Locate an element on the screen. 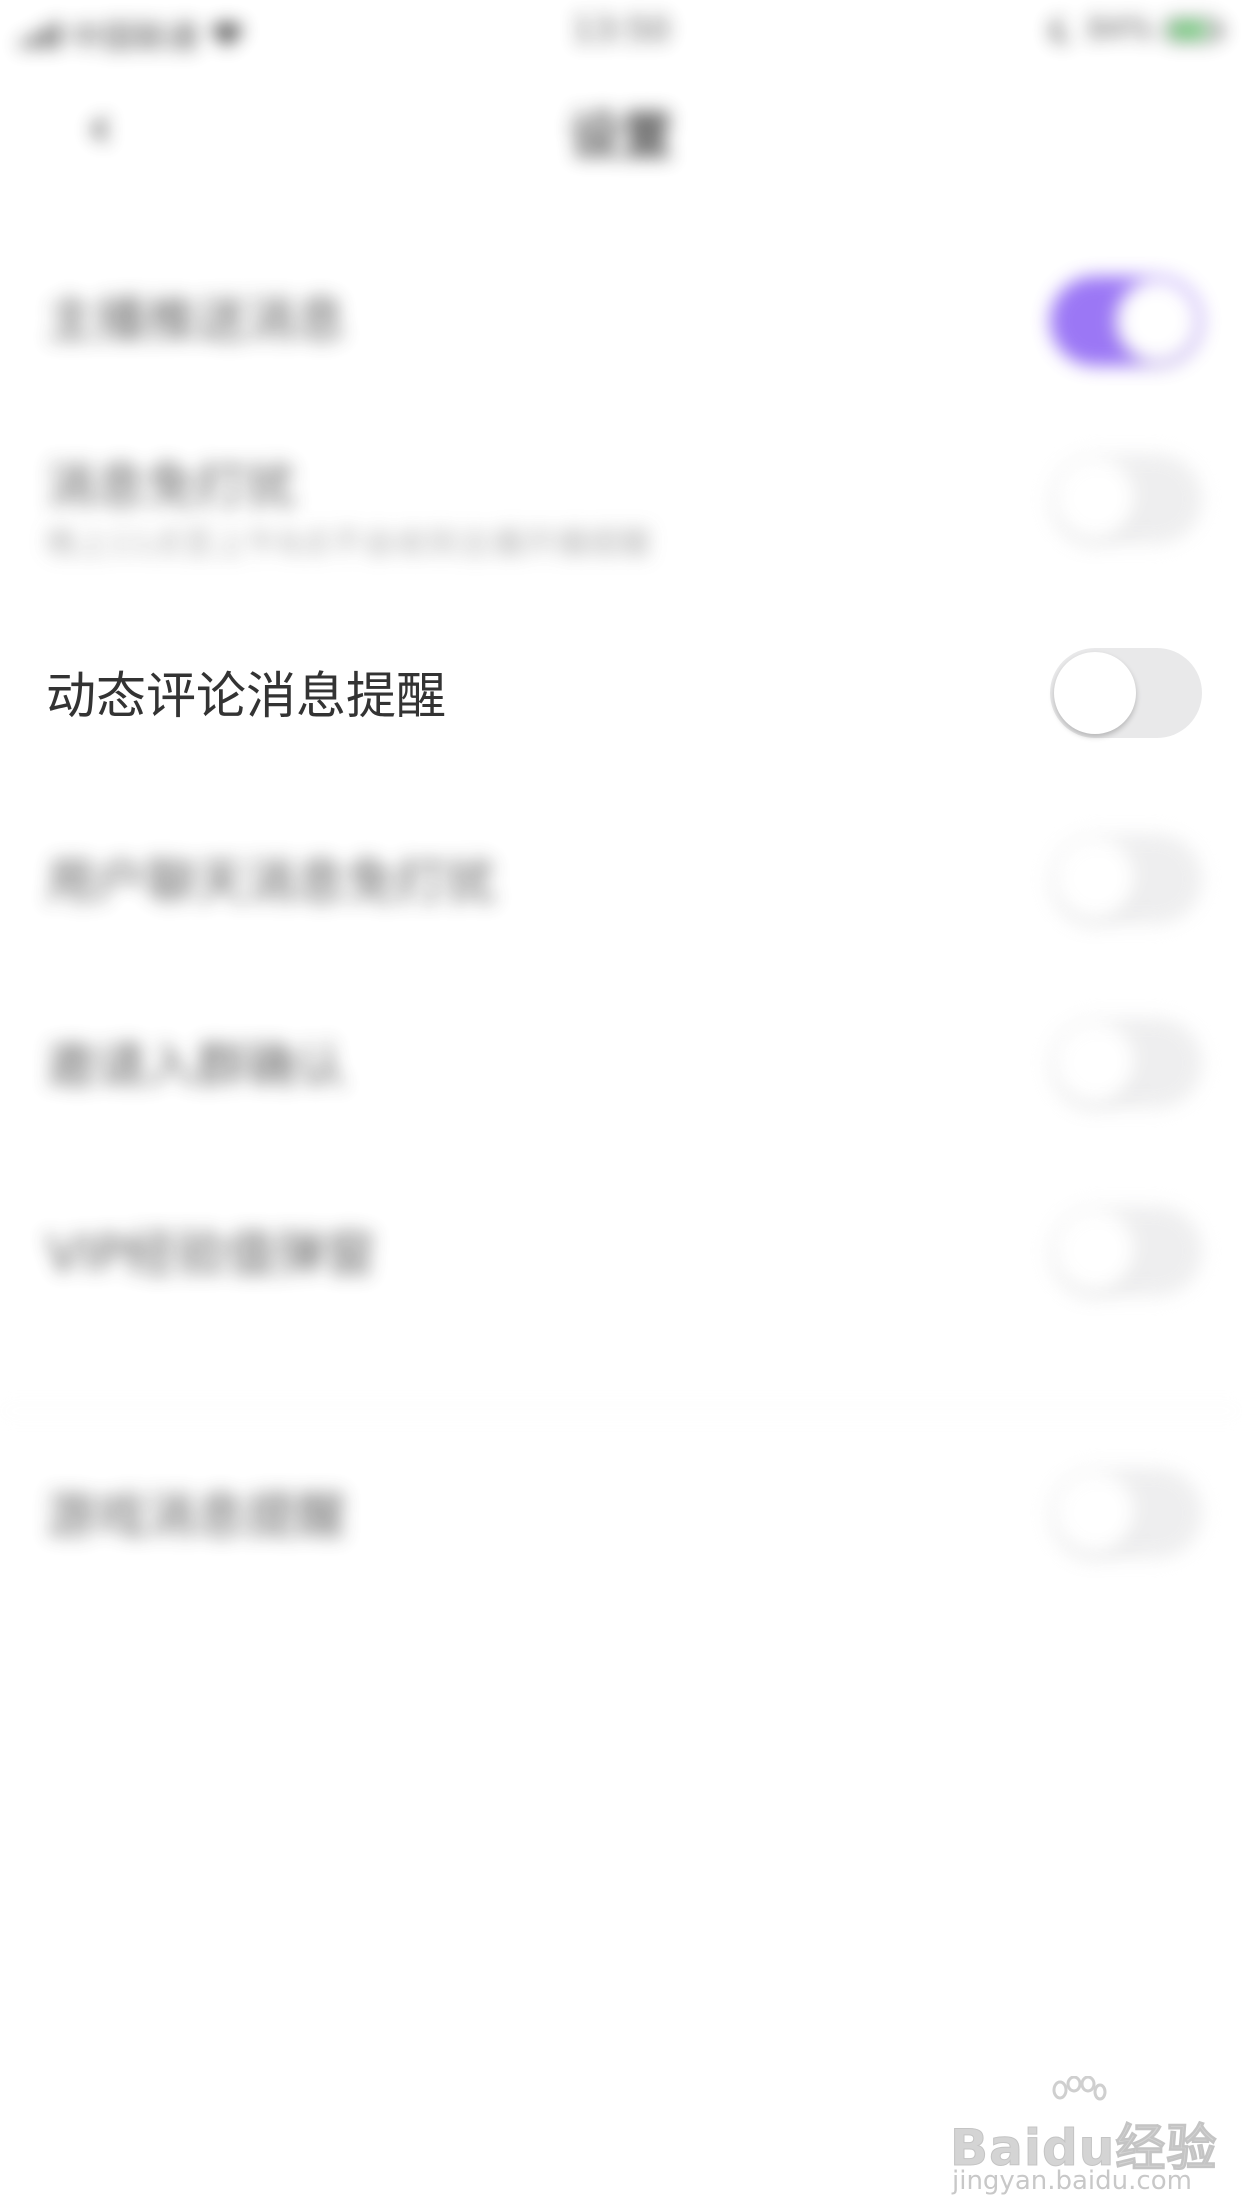  setting-label: 消息免打扰 is located at coordinates (171, 486).